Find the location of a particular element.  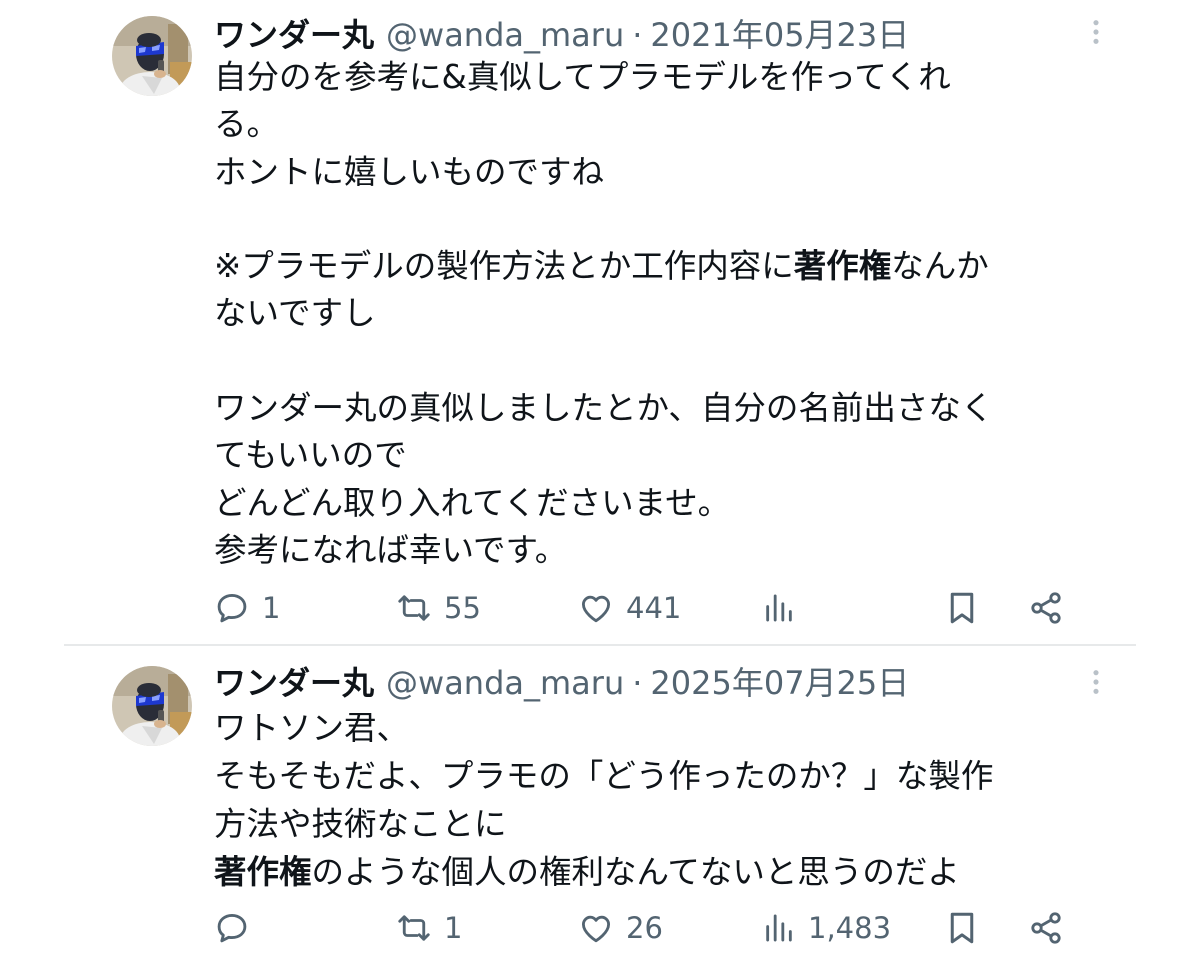

tweet-header: ワンダー丸 @wanda_maru · 2025年07月25日 is located at coordinates (647, 681).